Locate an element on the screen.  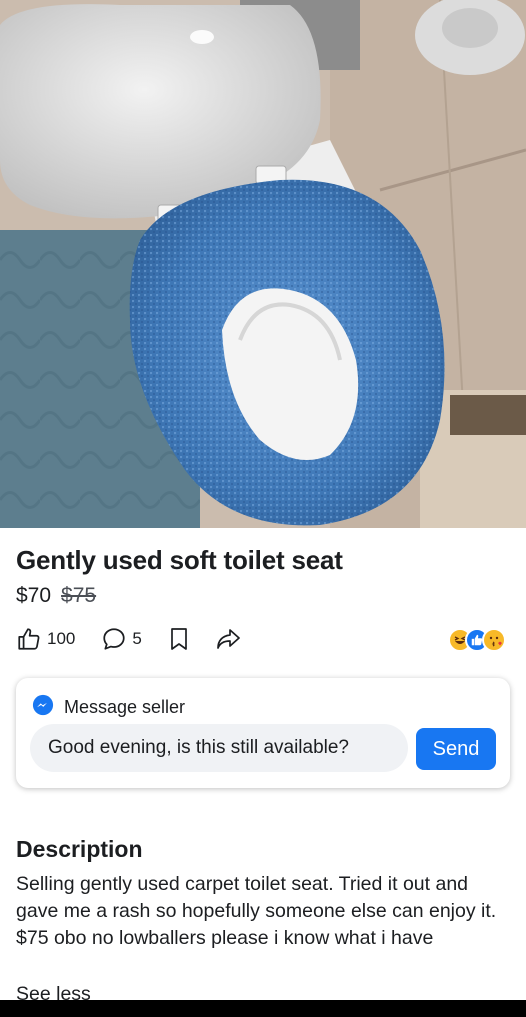
original-price: $75 is located at coordinates (79, 595).